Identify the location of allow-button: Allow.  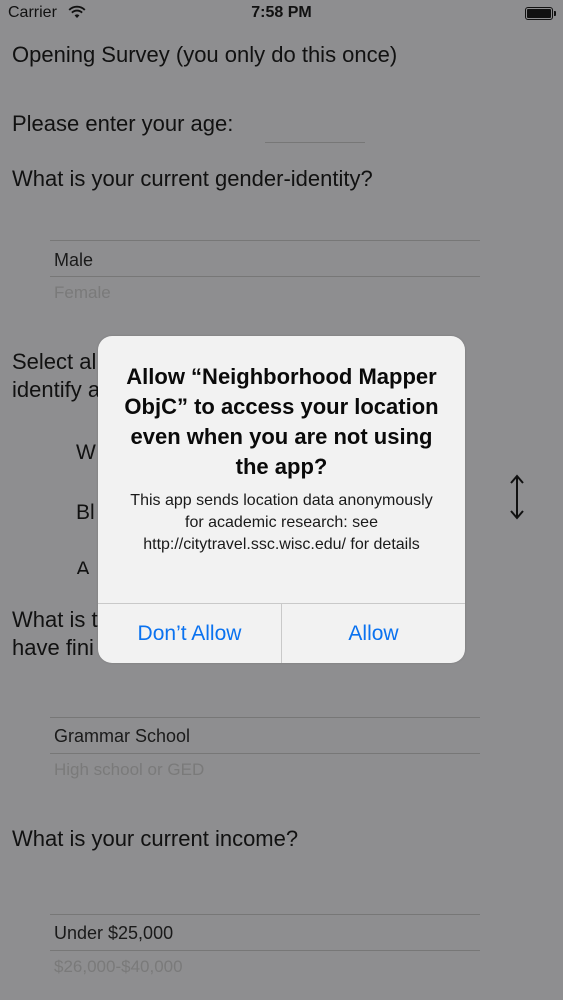
(373, 633).